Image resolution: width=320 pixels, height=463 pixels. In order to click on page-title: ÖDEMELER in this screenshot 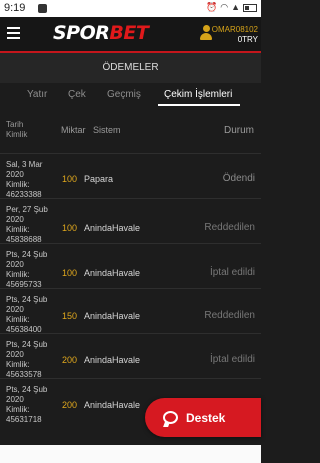, I will do `click(130, 67)`.